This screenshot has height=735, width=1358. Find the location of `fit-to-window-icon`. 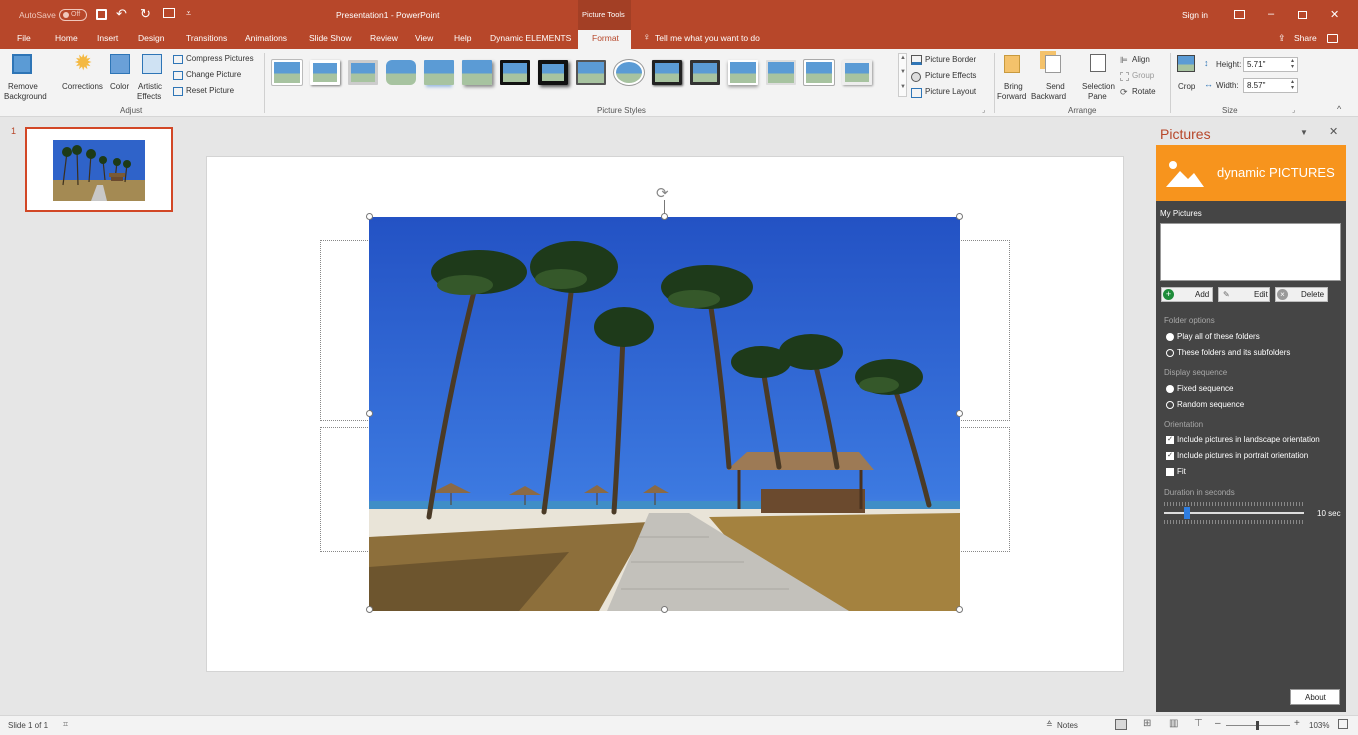

fit-to-window-icon is located at coordinates (1343, 724).